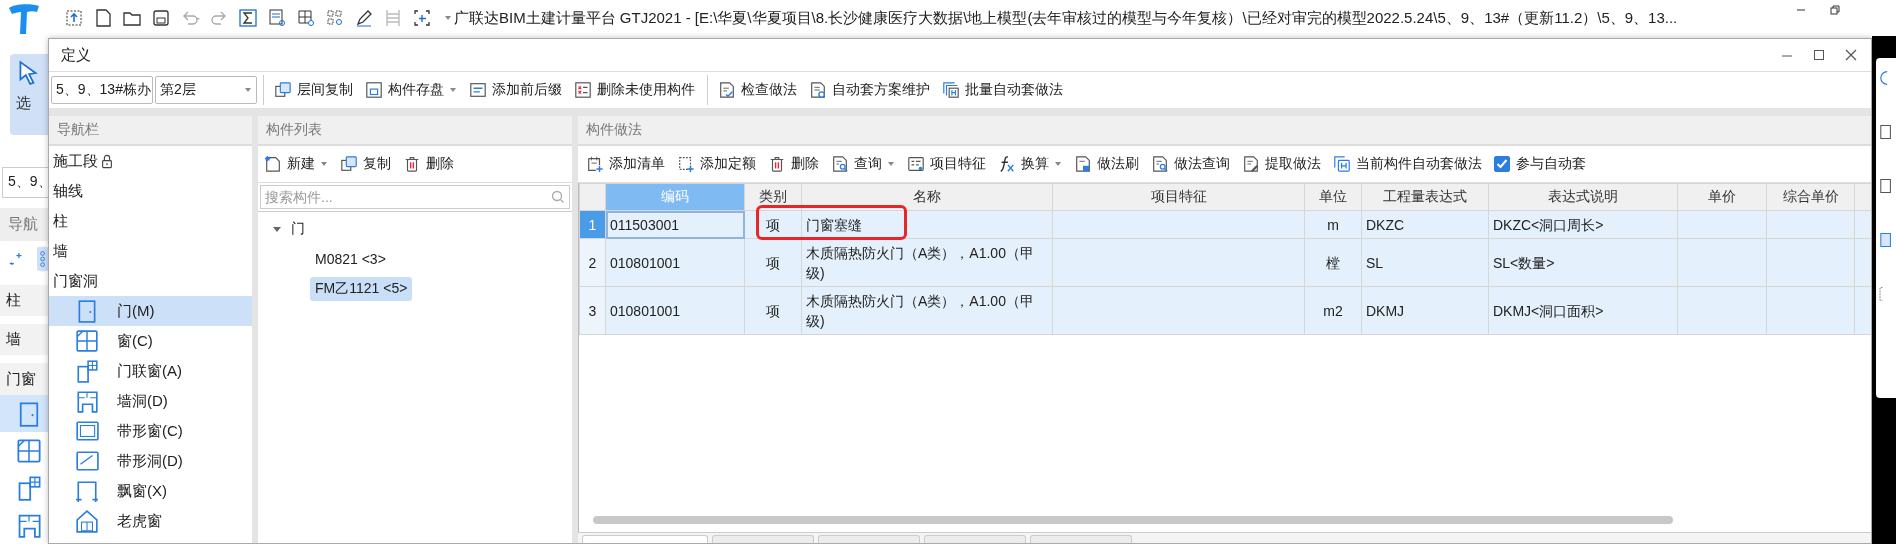 Image resolution: width=1896 pixels, height=544 pixels. I want to click on table-cell: 011503001, so click(675, 224).